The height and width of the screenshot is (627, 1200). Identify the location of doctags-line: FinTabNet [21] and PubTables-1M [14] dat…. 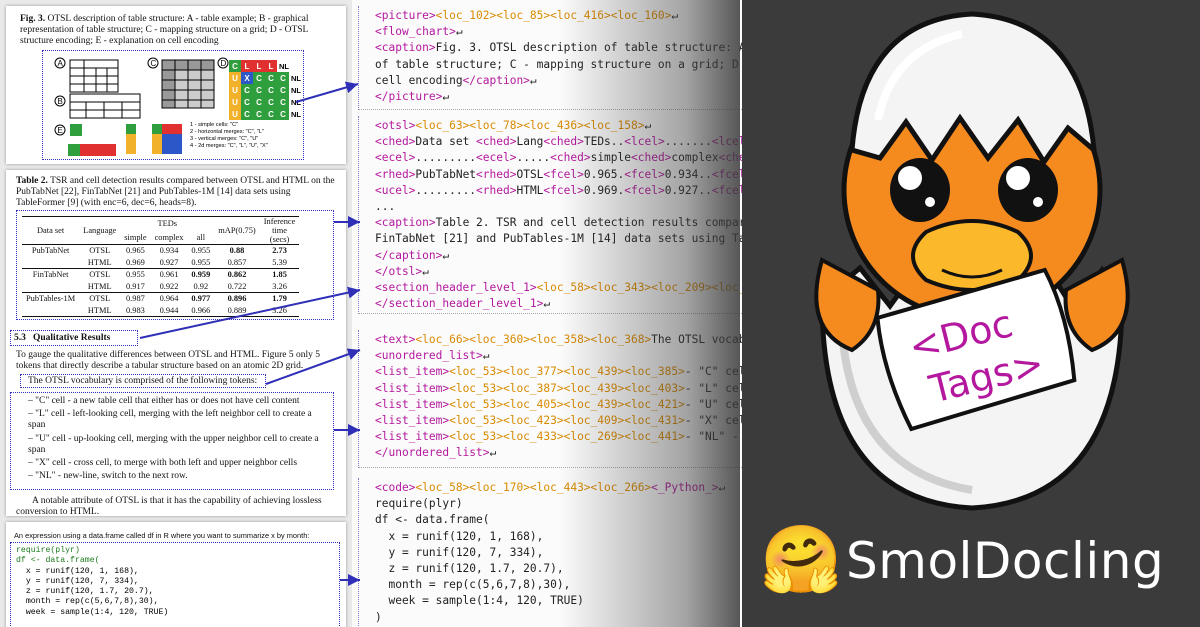
(558, 239).